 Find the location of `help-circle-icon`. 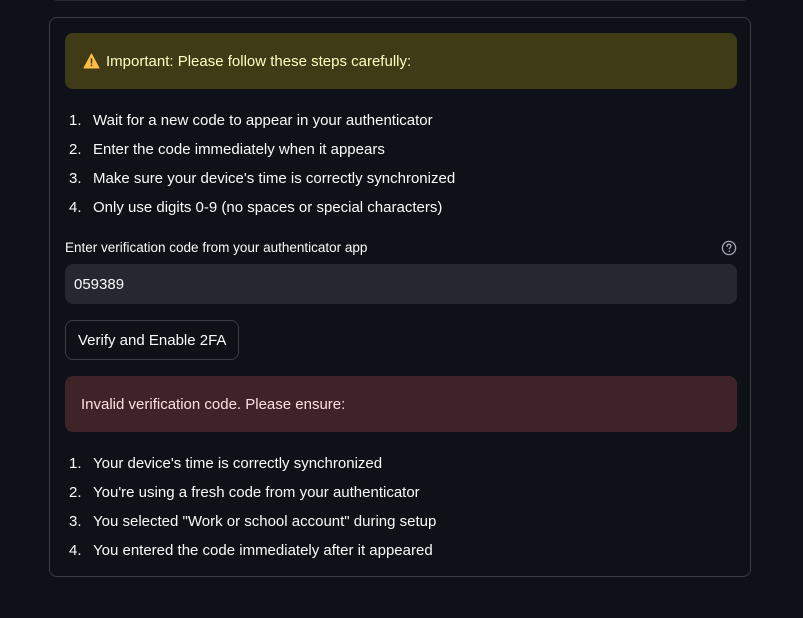

help-circle-icon is located at coordinates (729, 248).